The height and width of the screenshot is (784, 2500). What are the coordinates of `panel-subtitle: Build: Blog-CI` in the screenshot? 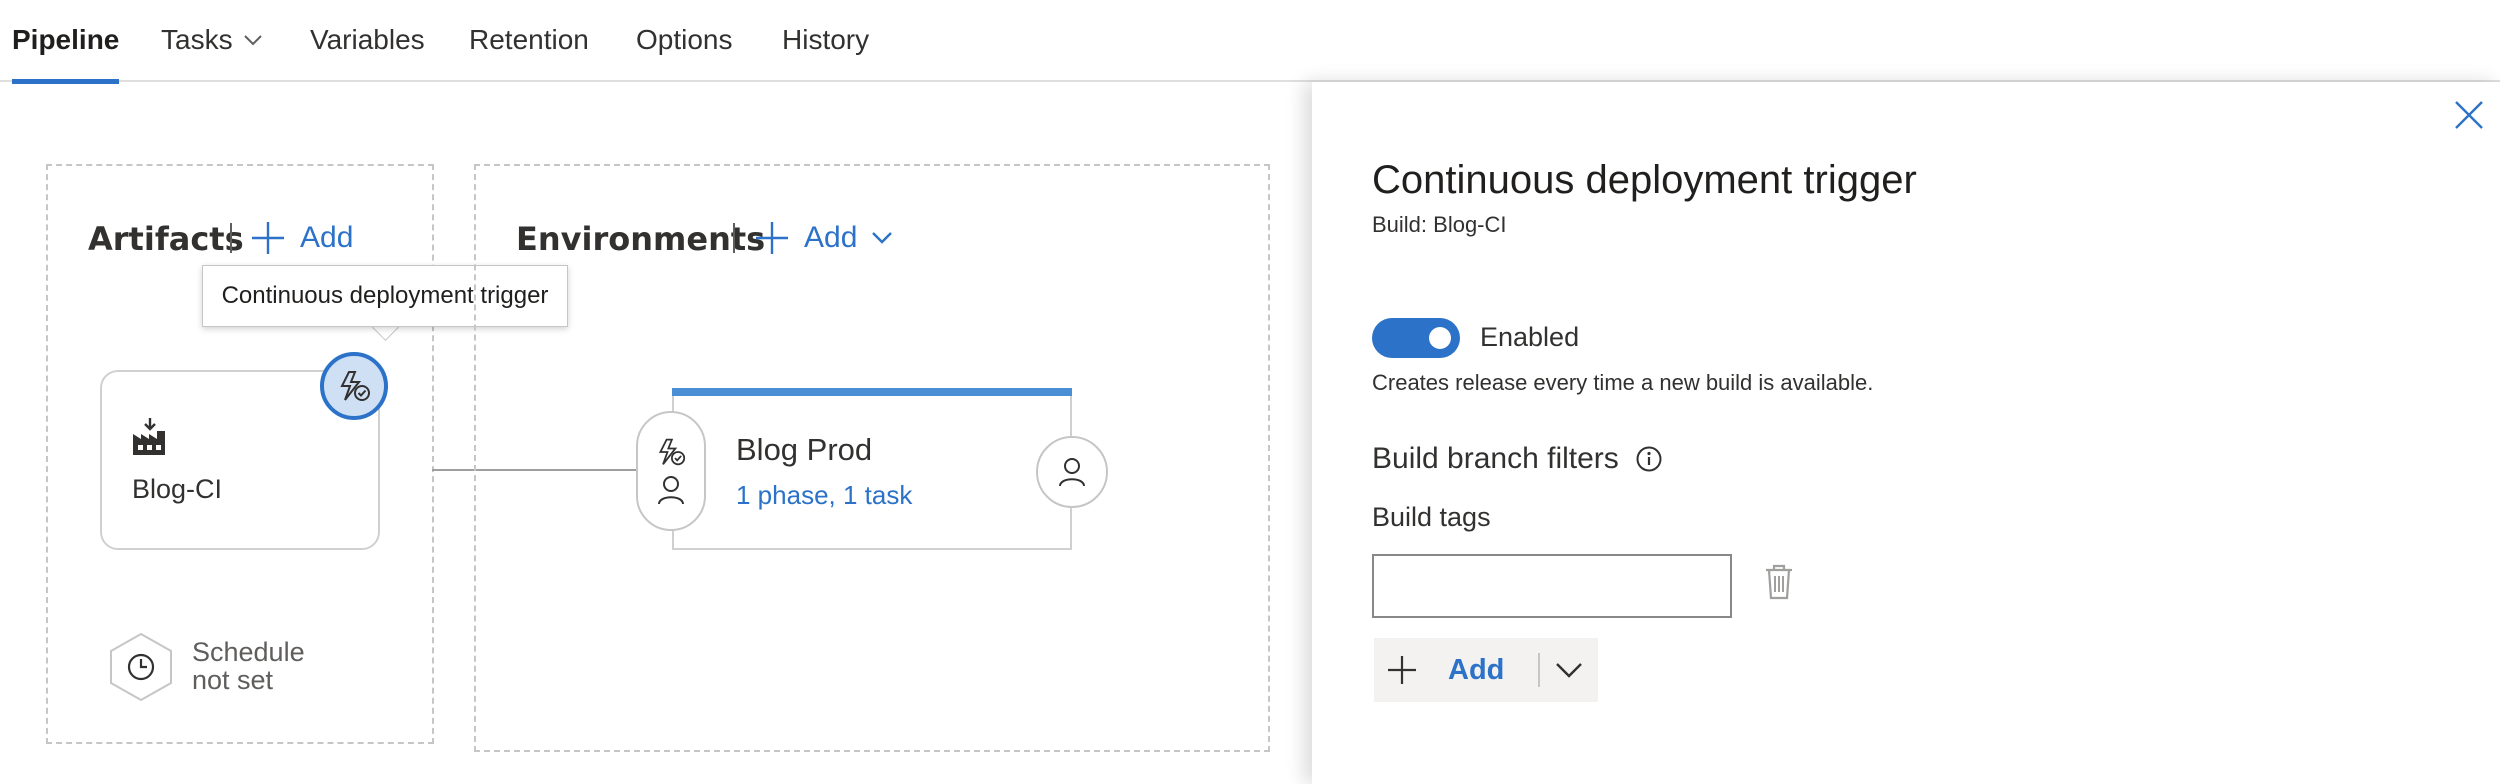 It's located at (1439, 224).